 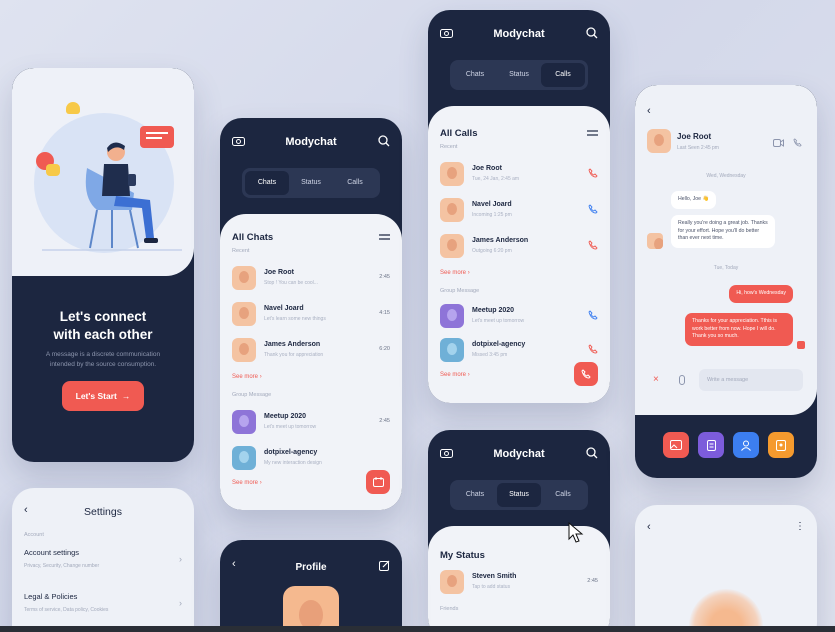 What do you see at coordinates (311, 423) in the screenshot?
I see `group-row: Meetup 2020 Let's meet up tomorrow 2:45` at bounding box center [311, 423].